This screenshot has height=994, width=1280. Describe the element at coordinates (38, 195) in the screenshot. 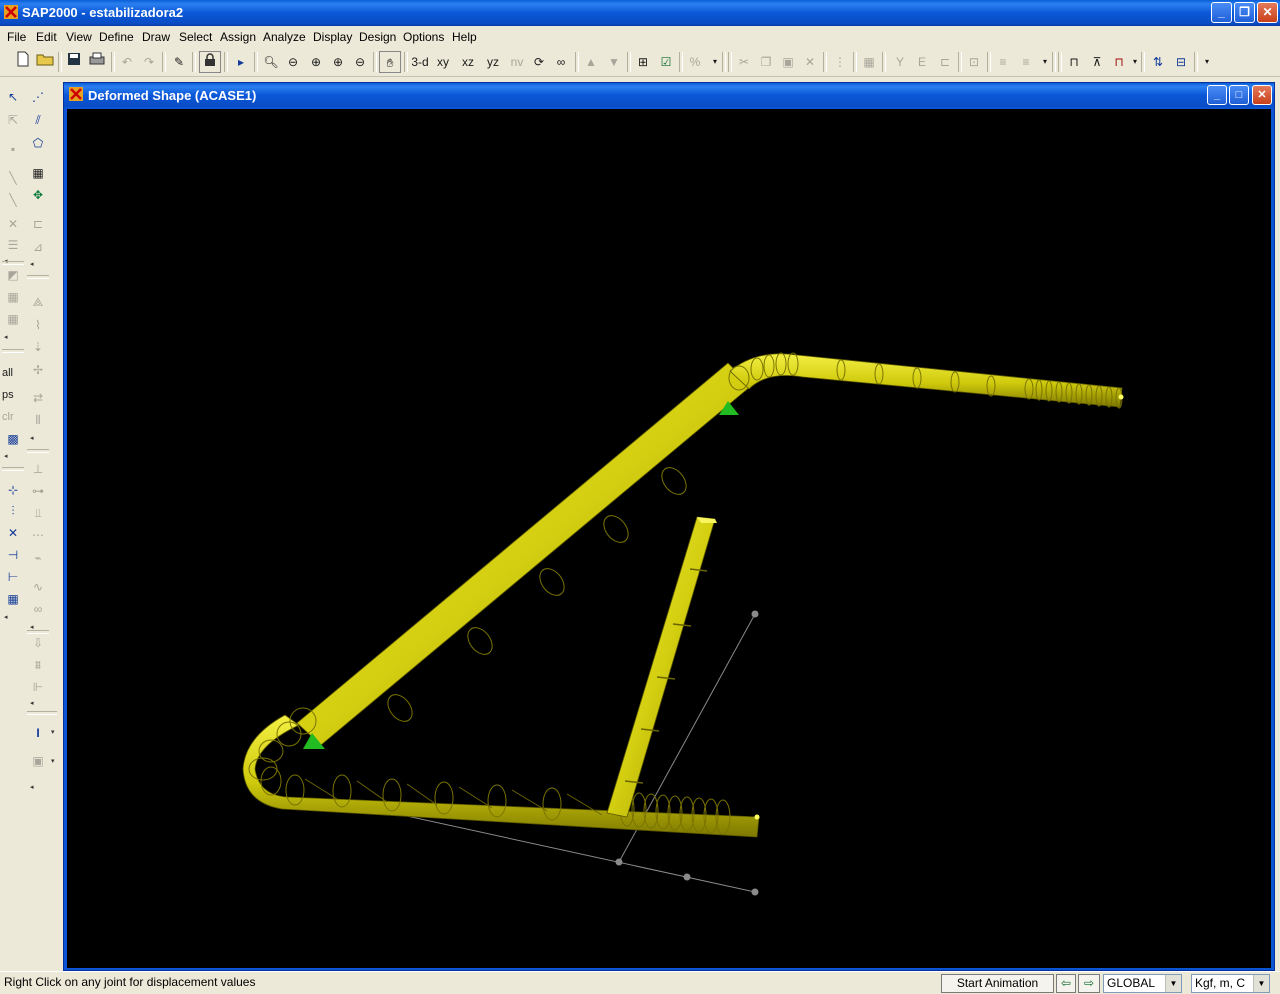

I see `move-axis-icon: ✥` at that location.